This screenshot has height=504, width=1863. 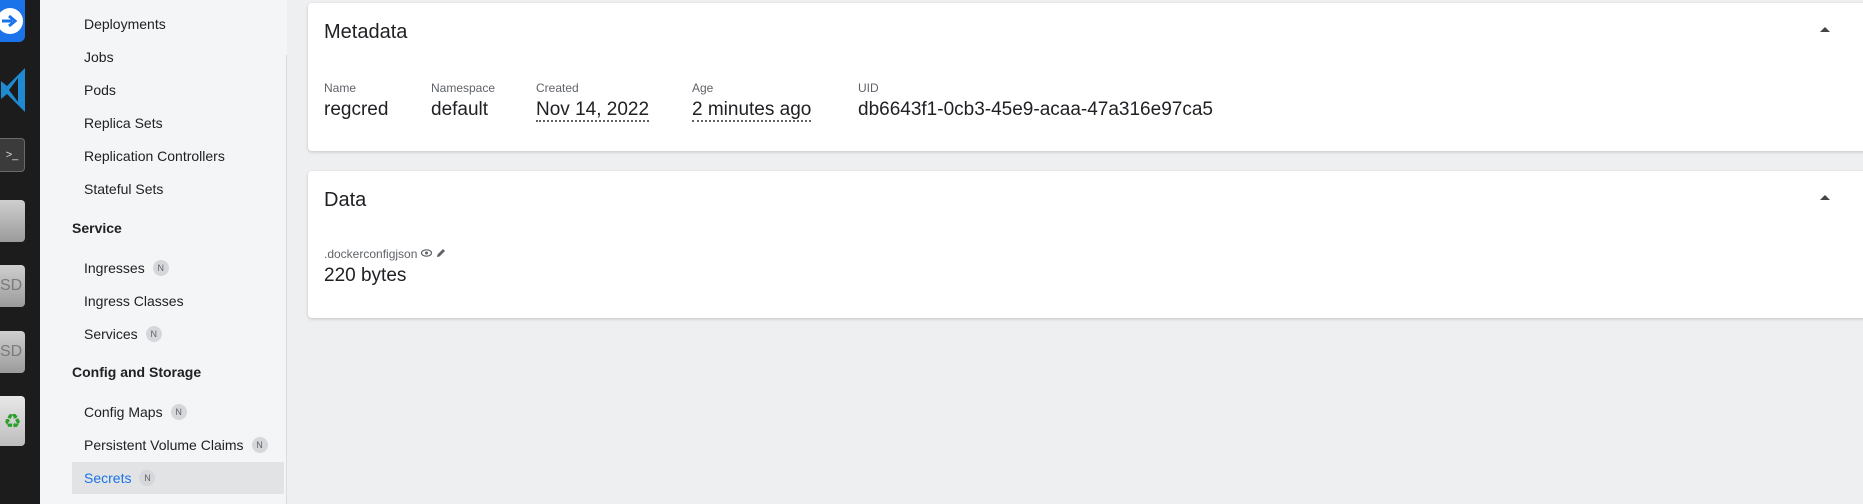 I want to click on sidebar-item-label: Secrets, so click(x=108, y=478).